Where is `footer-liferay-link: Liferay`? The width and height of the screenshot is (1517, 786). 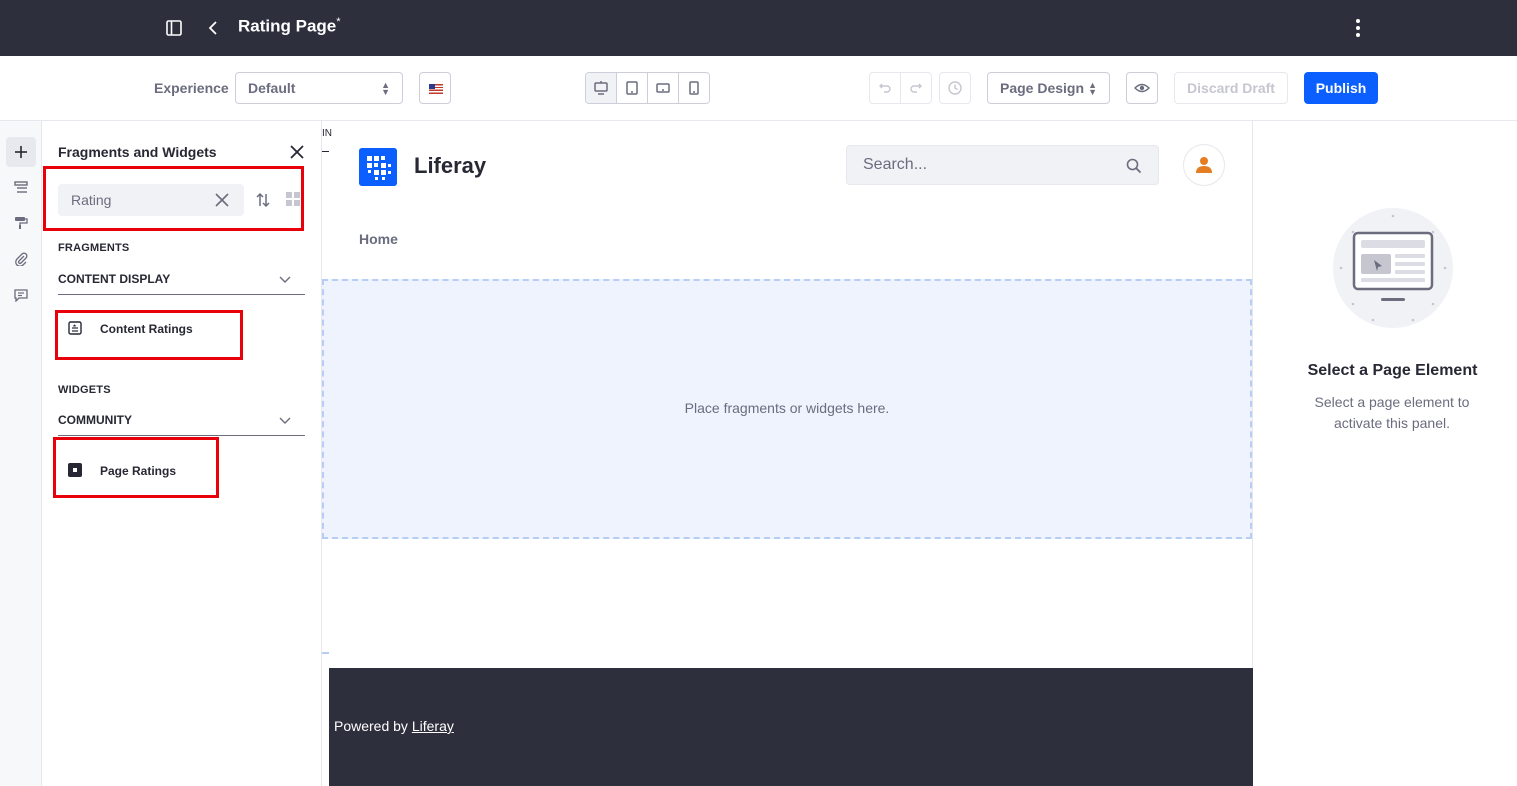
footer-liferay-link: Liferay is located at coordinates (433, 726).